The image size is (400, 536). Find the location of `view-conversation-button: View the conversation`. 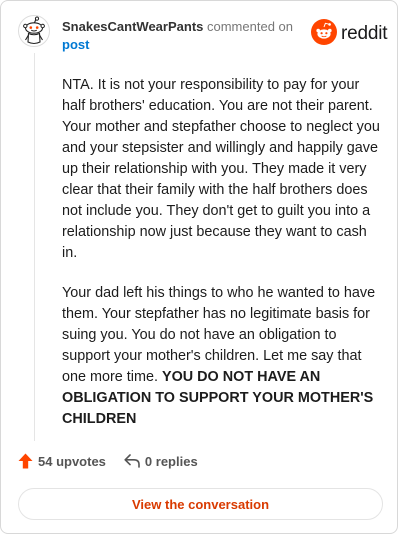

view-conversation-button: View the conversation is located at coordinates (200, 504).